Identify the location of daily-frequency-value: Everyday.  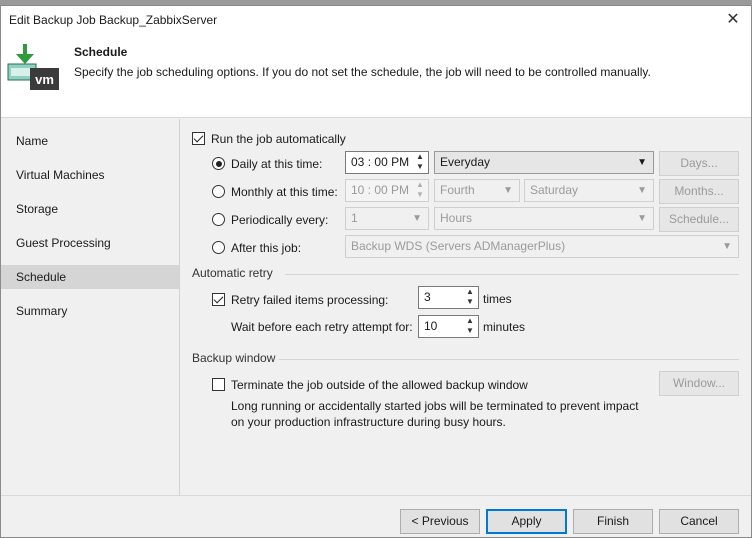
(465, 162).